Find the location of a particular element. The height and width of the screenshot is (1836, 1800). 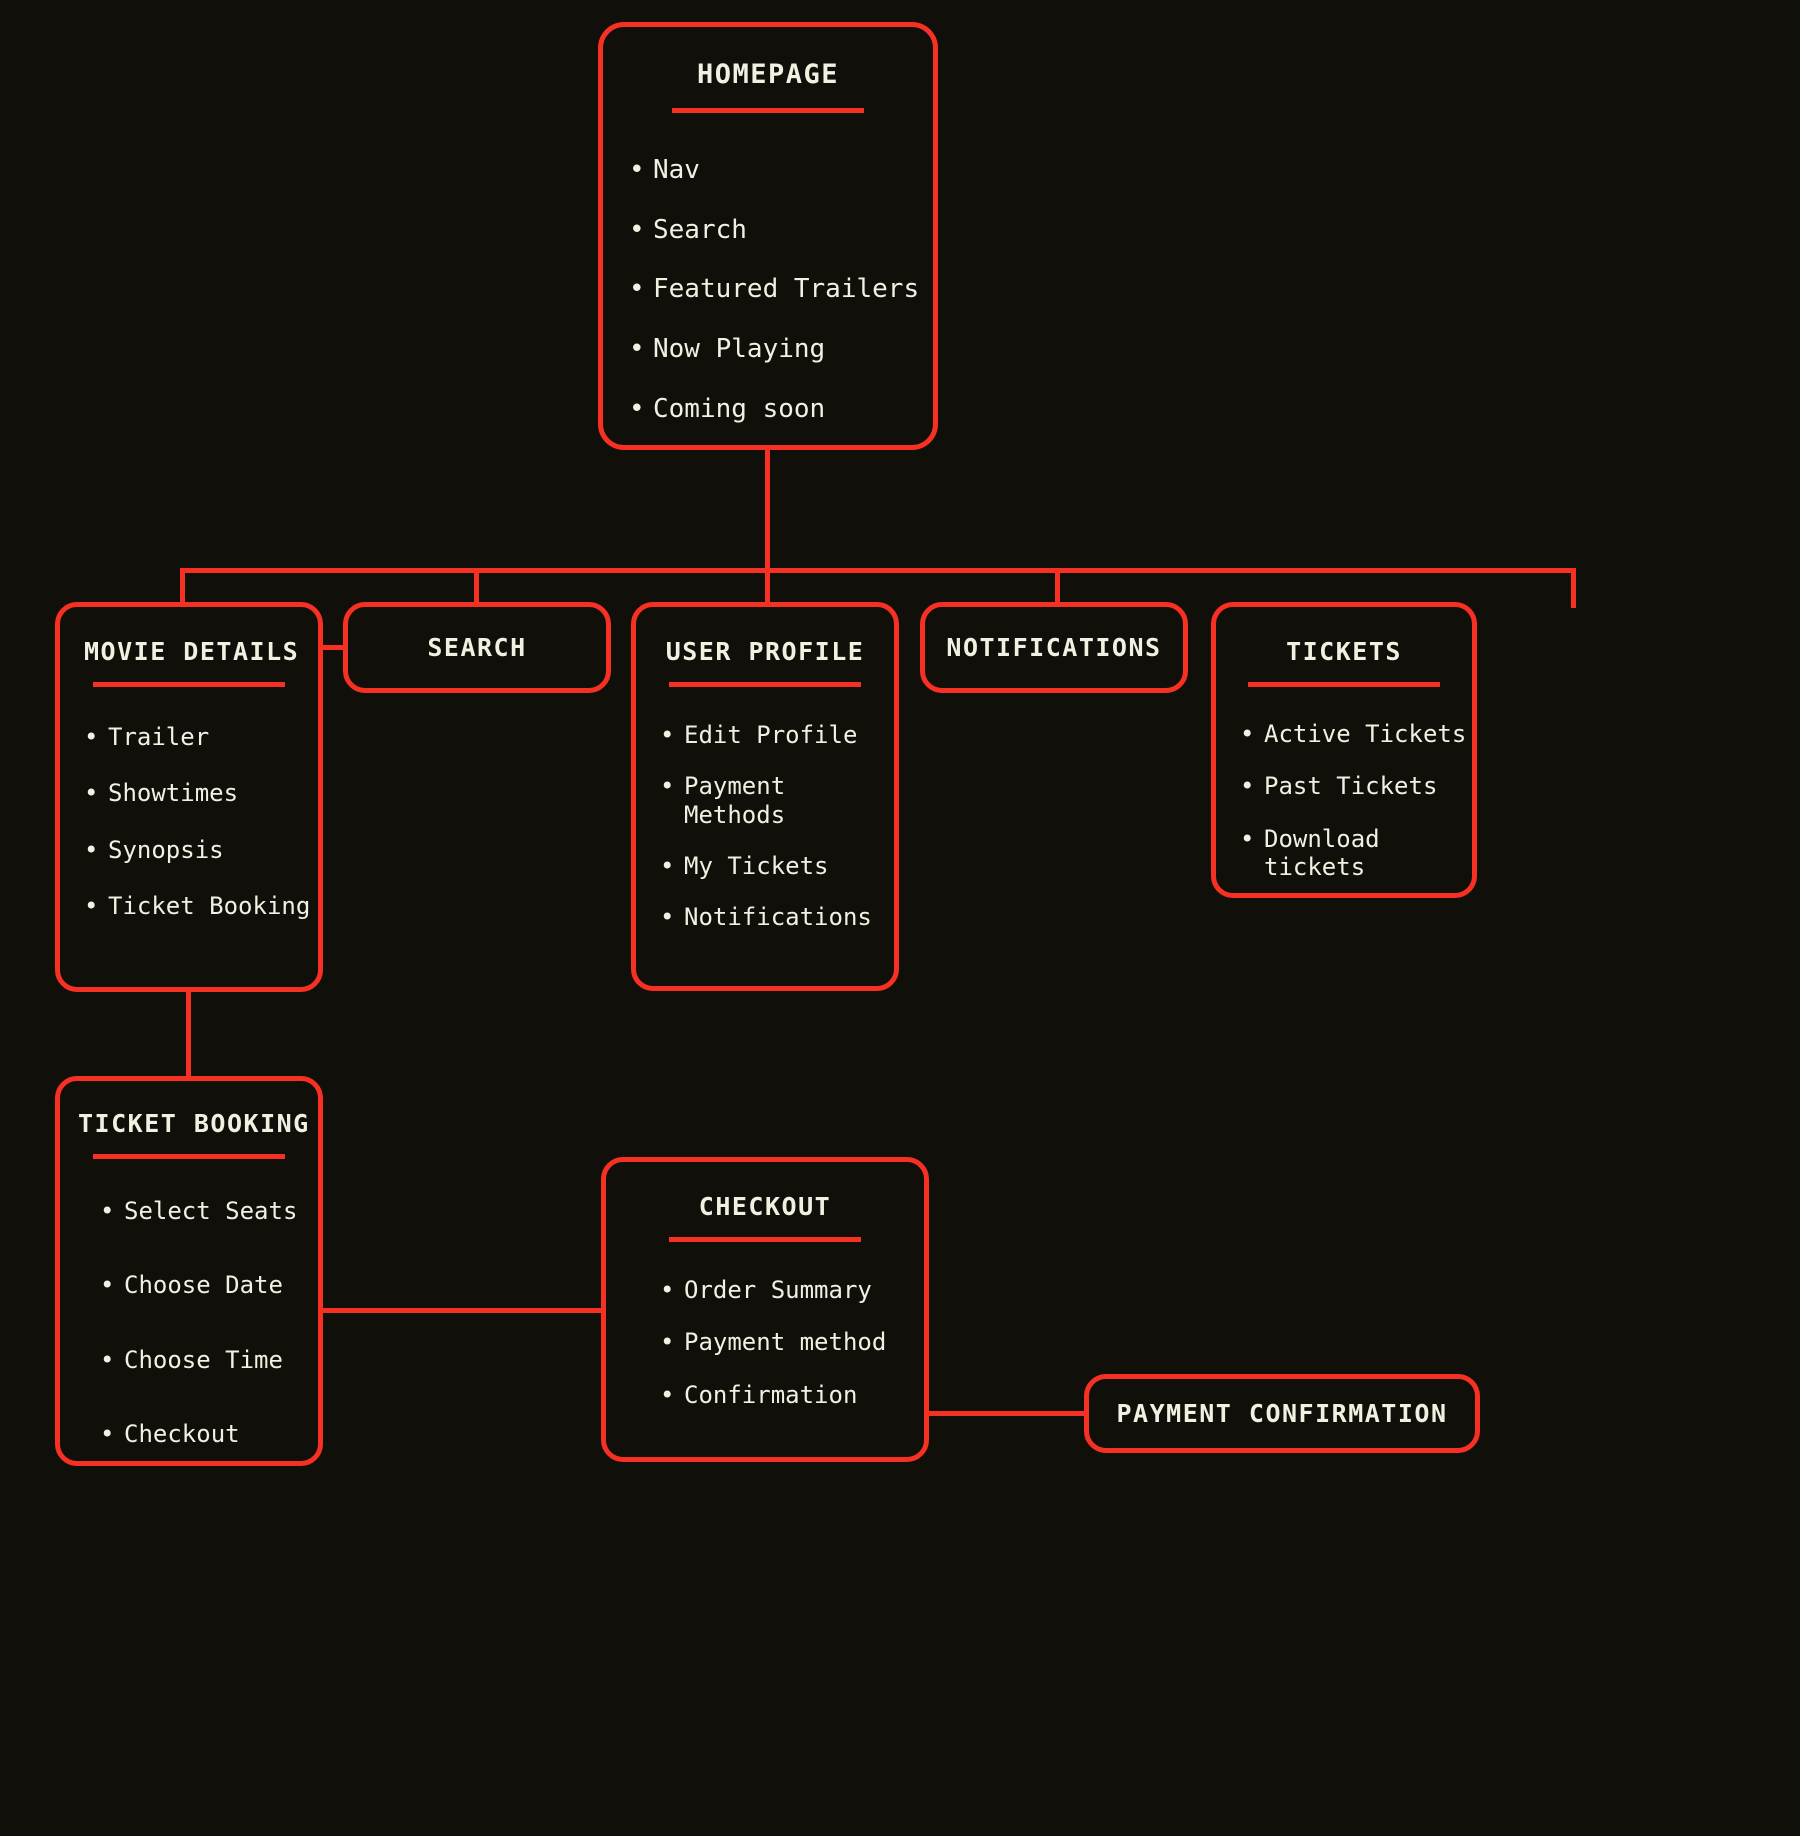

node-tickets-title: TICKETS is located at coordinates (1344, 651).